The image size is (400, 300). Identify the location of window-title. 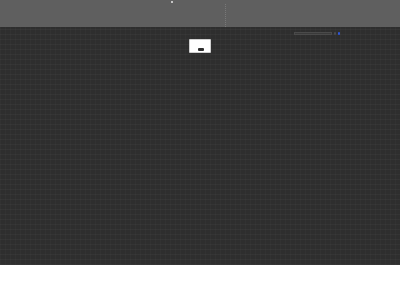
(172, 2).